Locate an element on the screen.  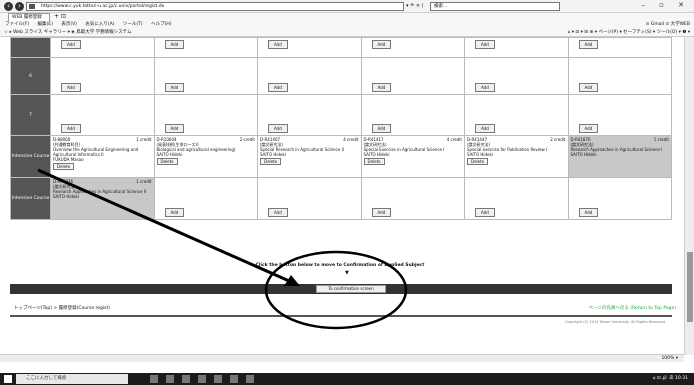
mail-icon is located at coordinates (218, 379).